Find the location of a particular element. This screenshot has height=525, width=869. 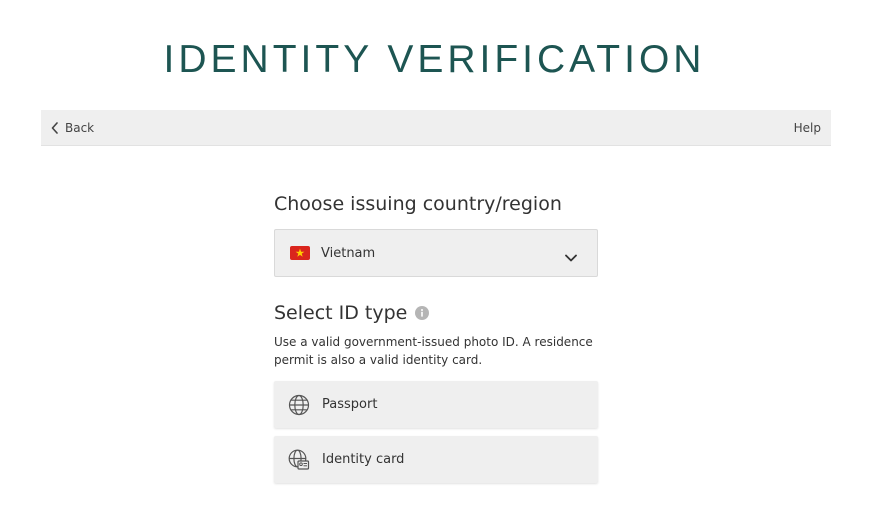

identity-card-label: Identity card is located at coordinates (363, 459).